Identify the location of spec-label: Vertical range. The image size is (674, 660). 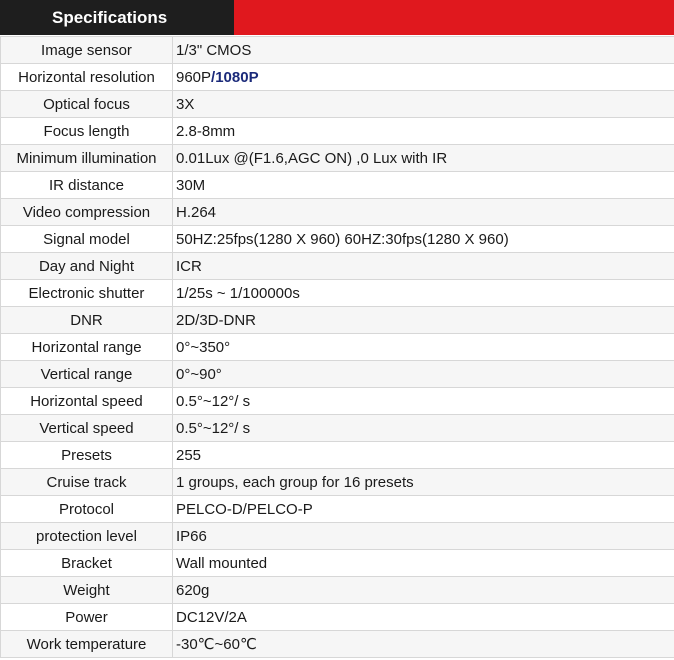
(86, 374).